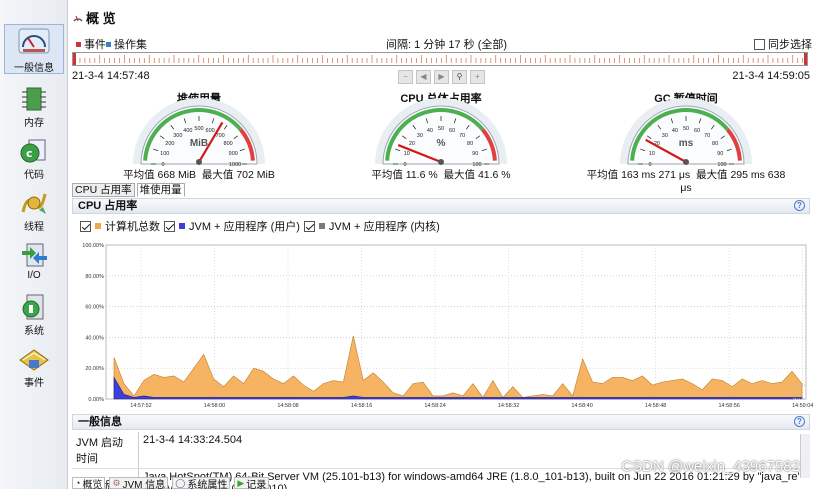 The image size is (814, 489). I want to click on gauge-dial: 010203040 50 60708090100%, so click(441, 132).